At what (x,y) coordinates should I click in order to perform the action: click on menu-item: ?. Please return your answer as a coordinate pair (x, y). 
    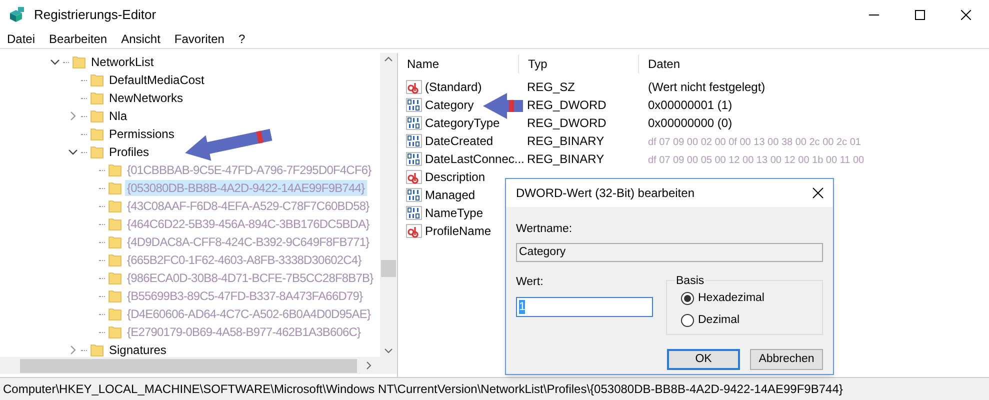
    Looking at the image, I should click on (242, 39).